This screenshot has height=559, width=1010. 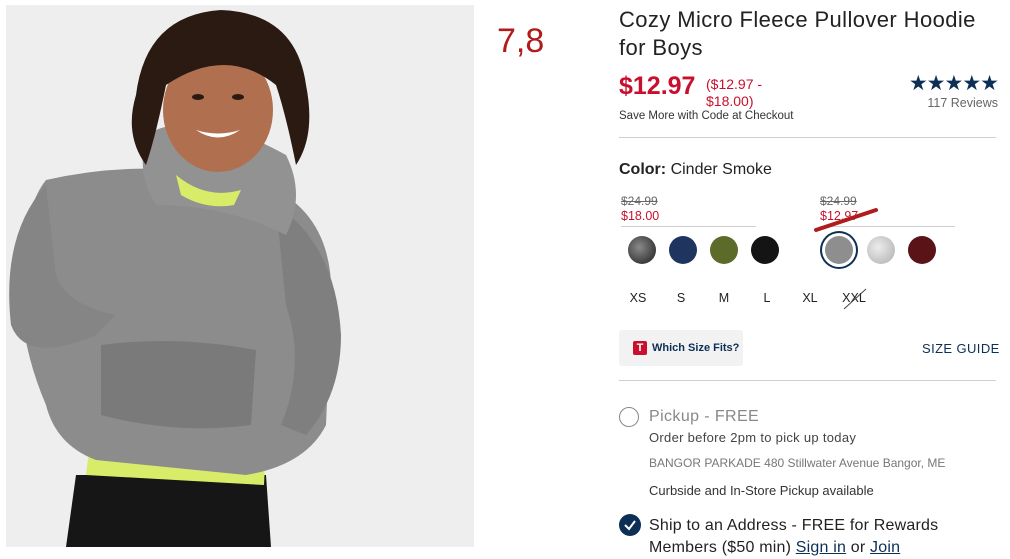 I want to click on was-price: $24.99, so click(x=639, y=201).